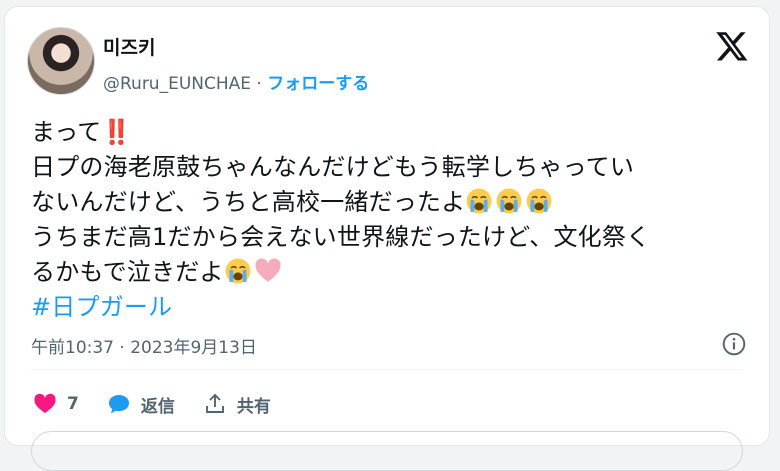 This screenshot has height=471, width=780. I want to click on tweet-line-3: ないんだけど、うちと高校一緒だったよ, so click(396, 202).